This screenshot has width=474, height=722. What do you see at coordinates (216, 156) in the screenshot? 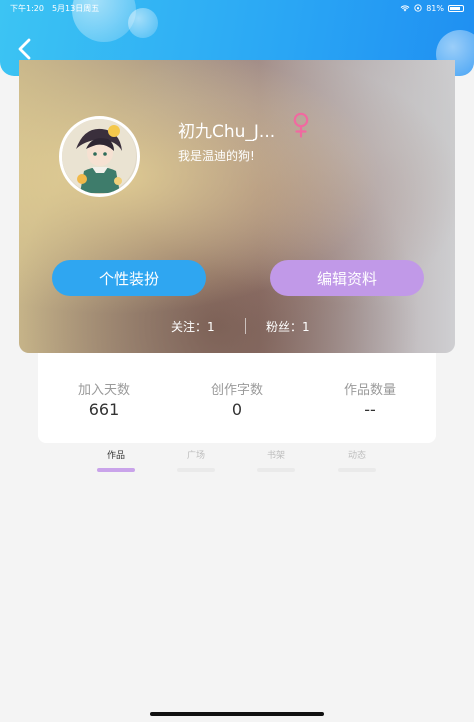
I see `user-bio: 我是温迪的狗!` at bounding box center [216, 156].